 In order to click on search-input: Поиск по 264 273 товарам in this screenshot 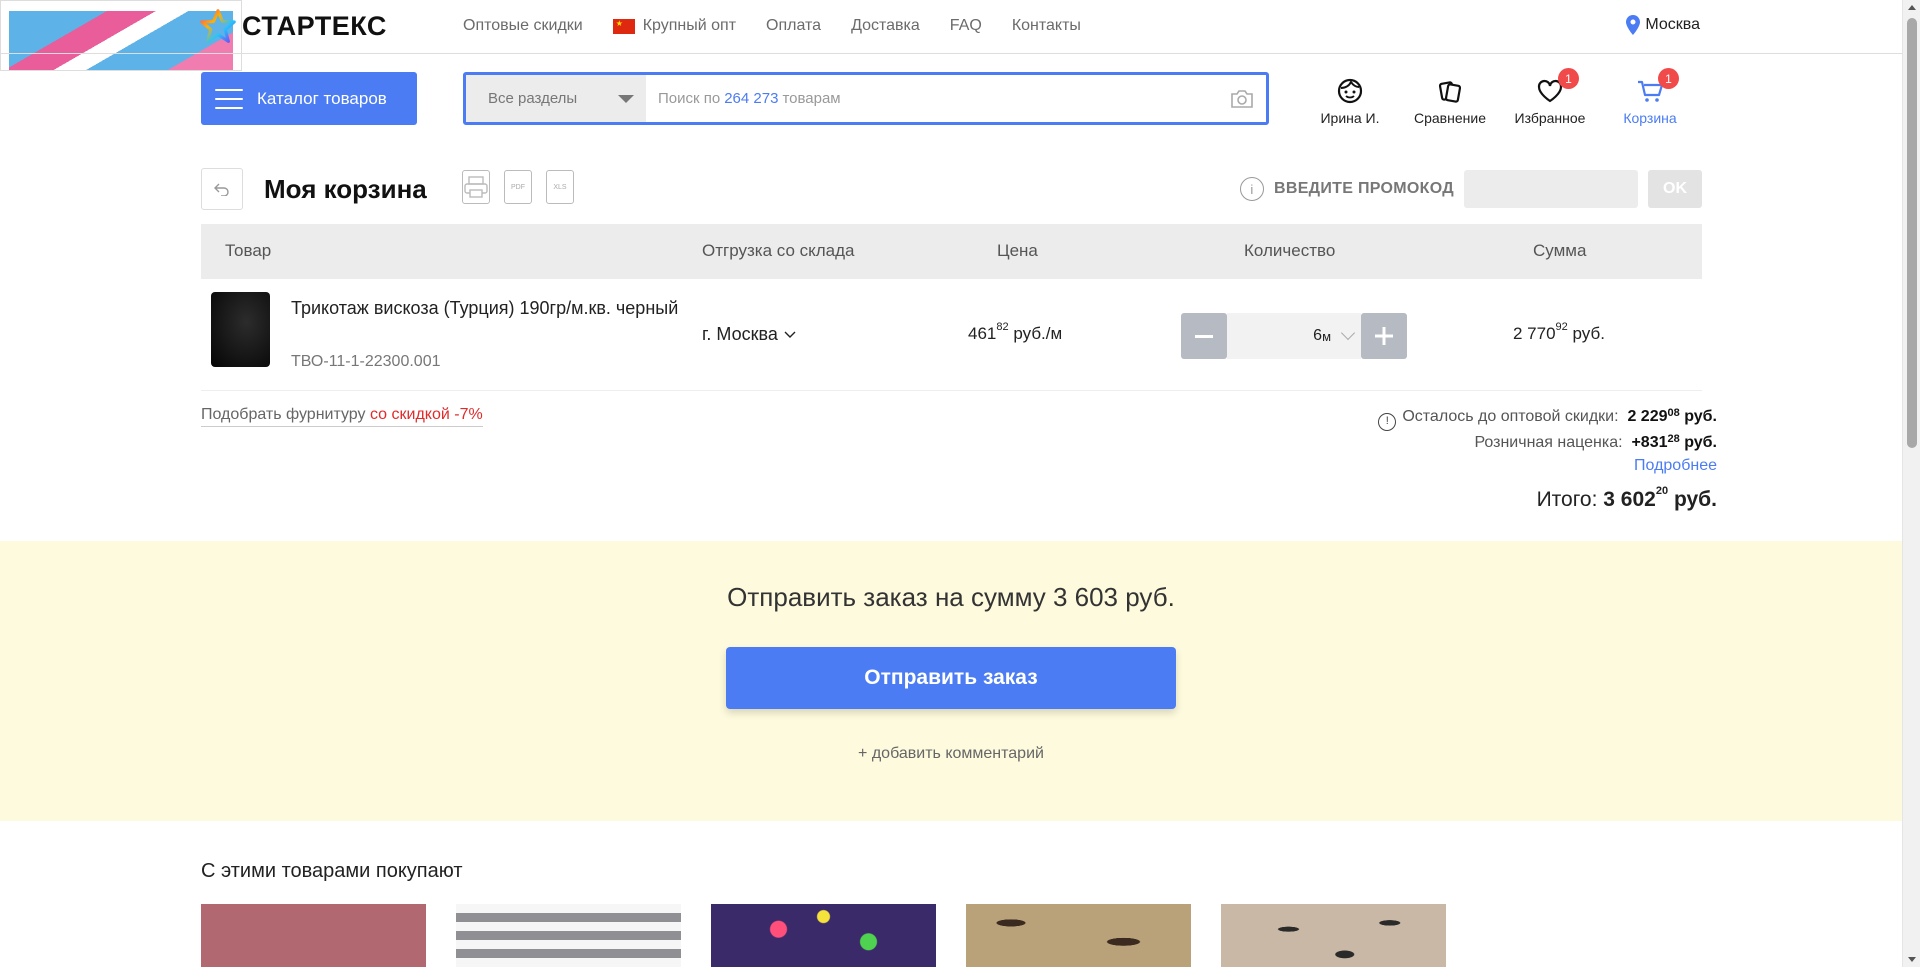, I will do `click(932, 98)`.